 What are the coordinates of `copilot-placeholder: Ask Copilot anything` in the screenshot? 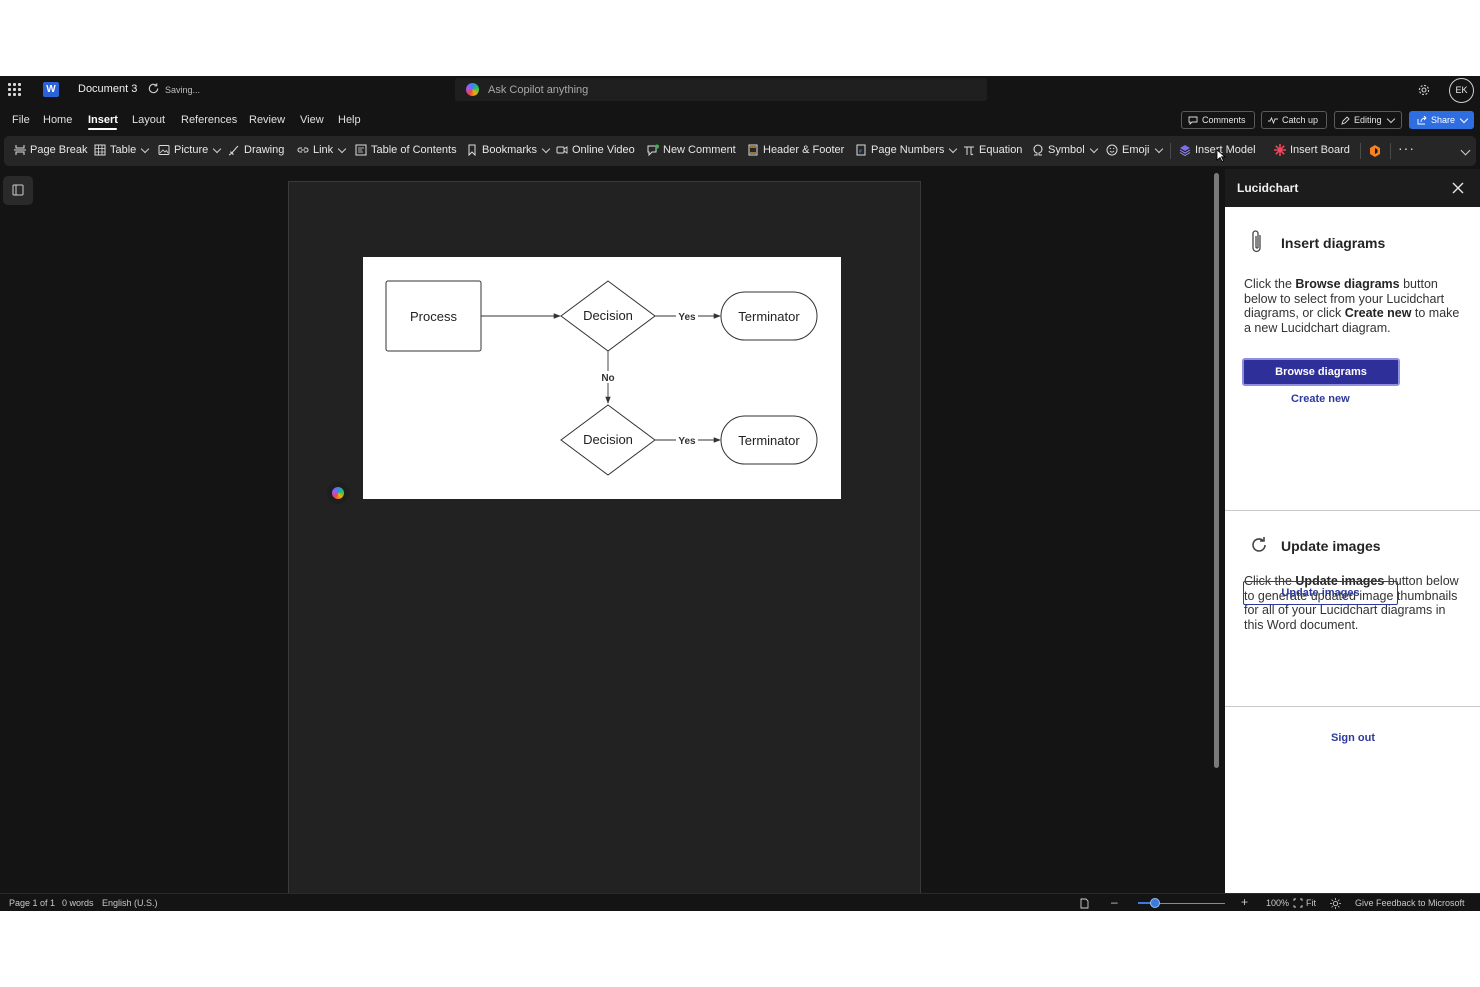 It's located at (538, 90).